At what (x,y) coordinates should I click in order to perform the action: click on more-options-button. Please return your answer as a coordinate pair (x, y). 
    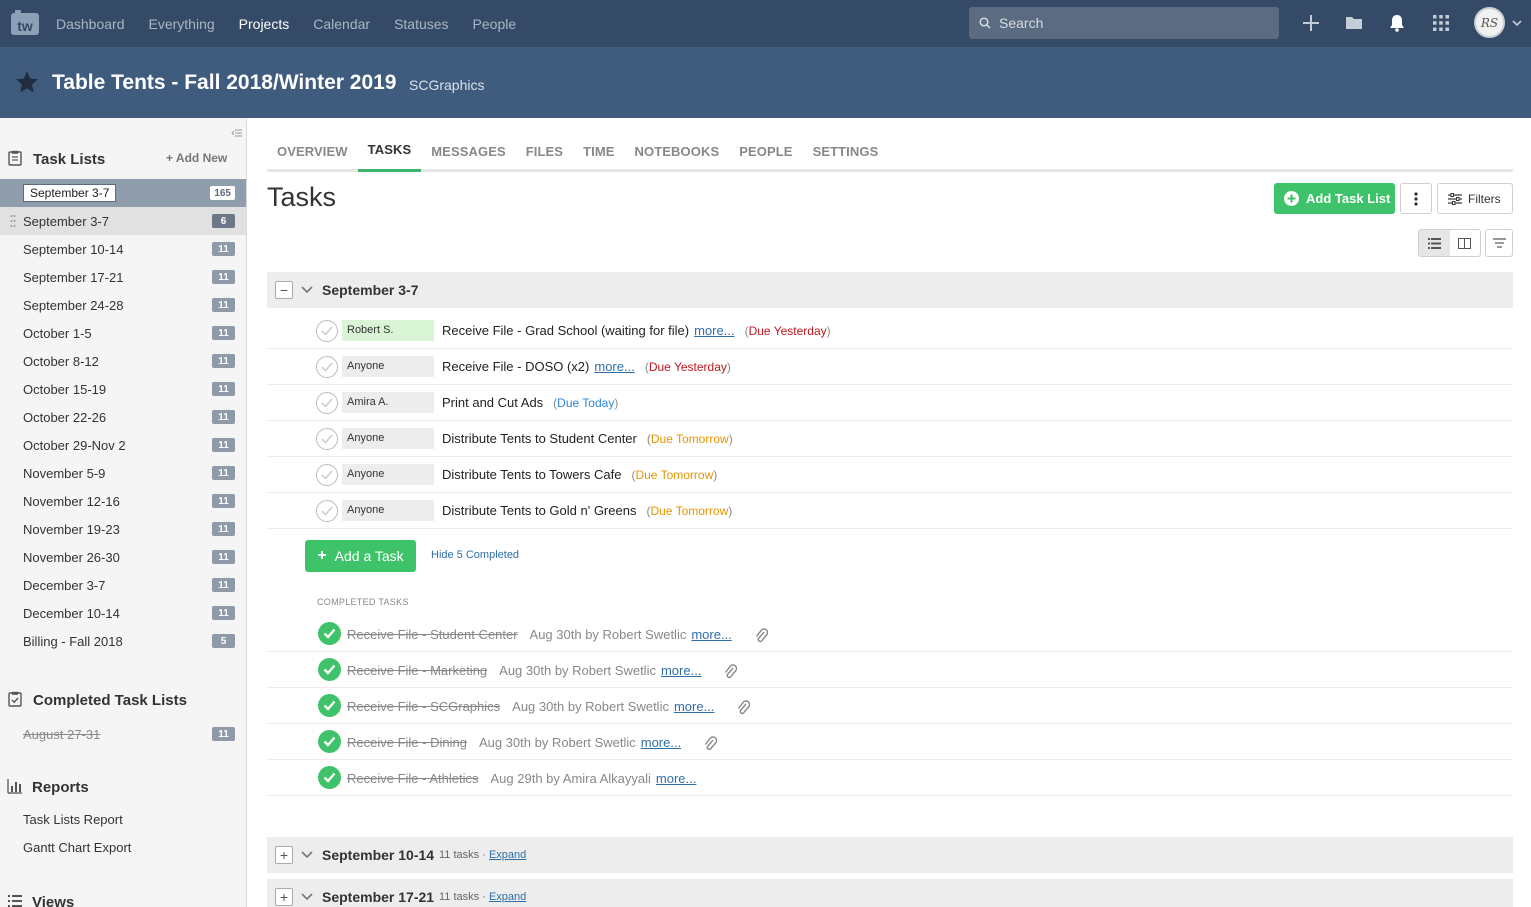
    Looking at the image, I should click on (1416, 198).